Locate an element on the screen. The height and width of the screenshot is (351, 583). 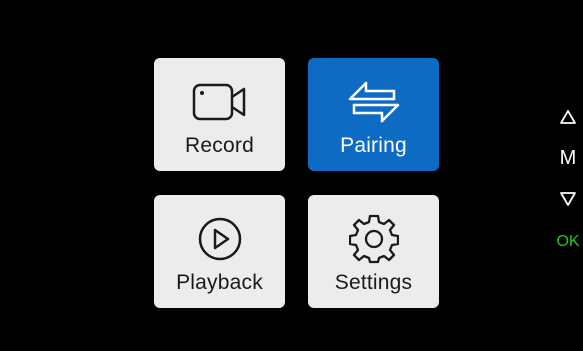
triangle-down-icon is located at coordinates (568, 199).